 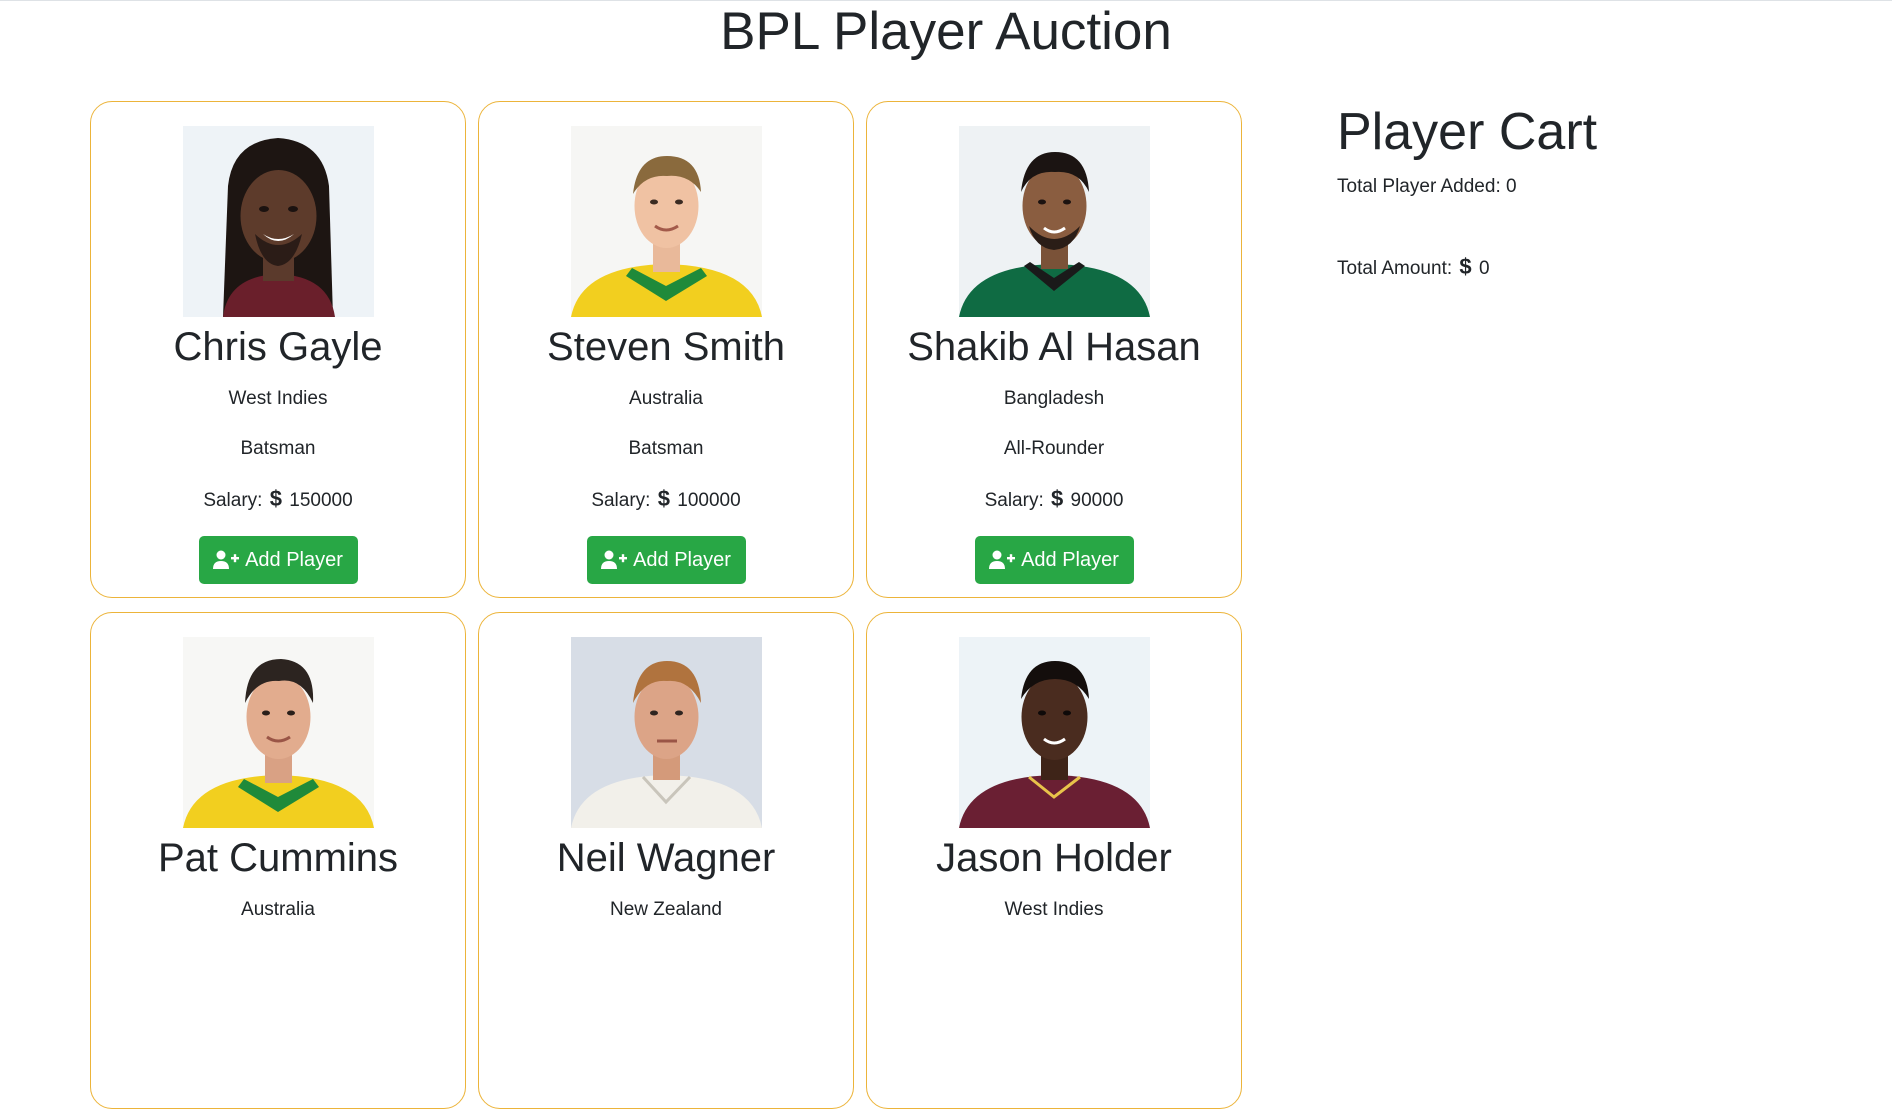 I want to click on player-salary: Salary: $ 150000, so click(x=278, y=500).